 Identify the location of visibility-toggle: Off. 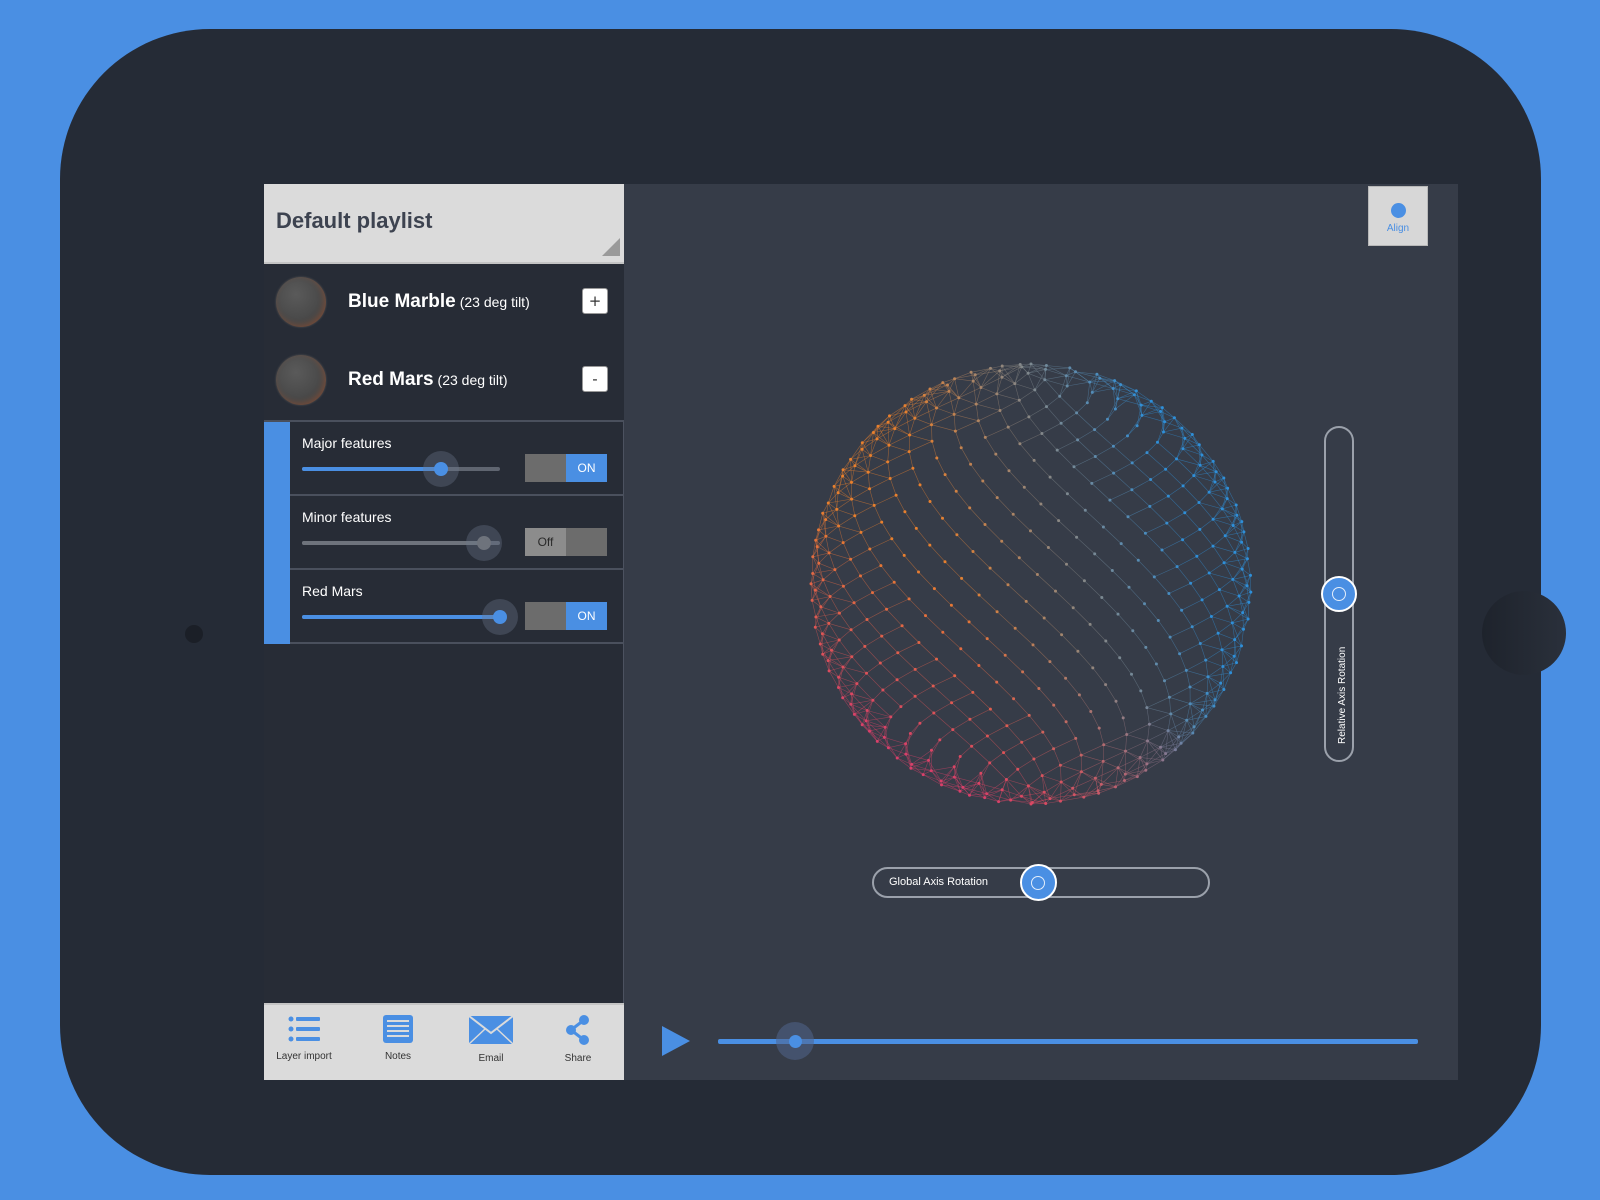
(566, 542).